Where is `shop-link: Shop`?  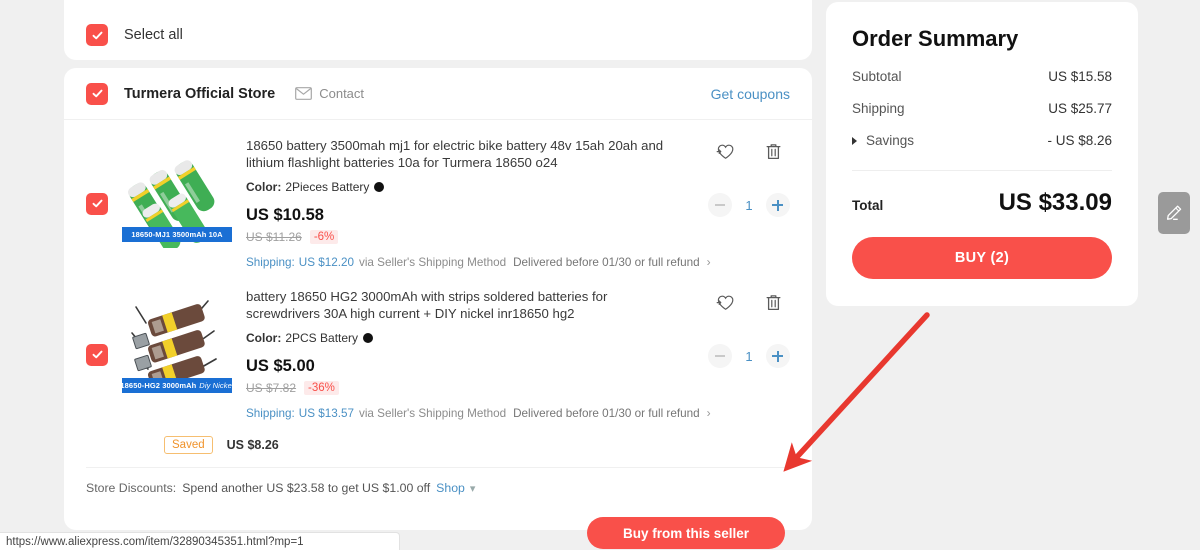
shop-link: Shop is located at coordinates (450, 488).